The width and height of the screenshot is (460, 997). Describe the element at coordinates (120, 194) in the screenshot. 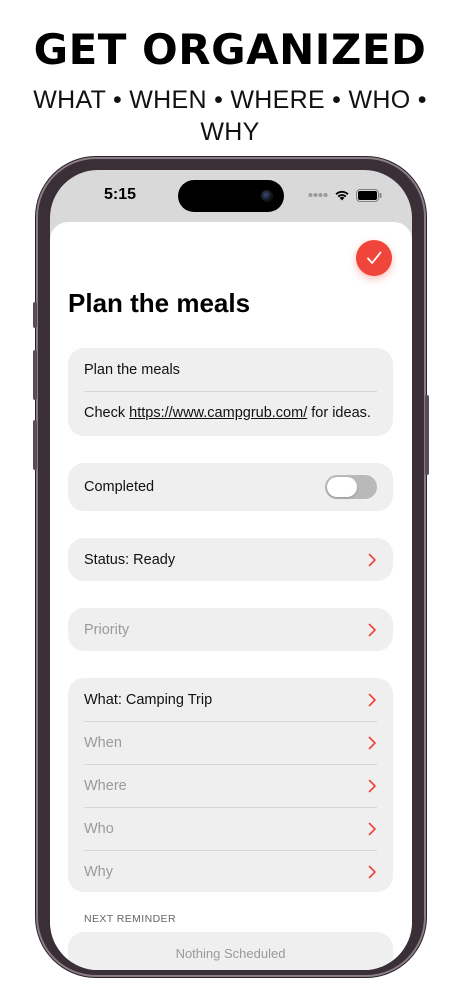

I see `status-time: 5:15` at that location.